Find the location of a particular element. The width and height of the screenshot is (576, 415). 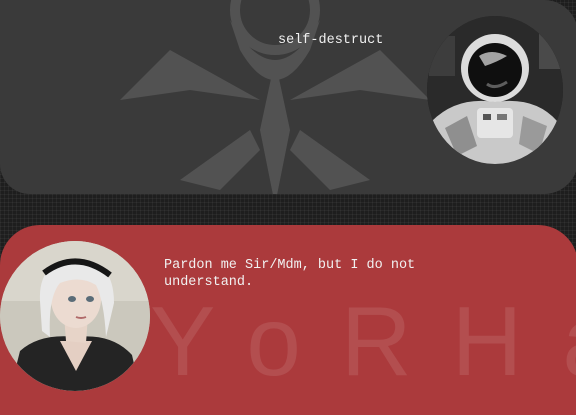

user-message-text: self-destruct is located at coordinates (331, 40).